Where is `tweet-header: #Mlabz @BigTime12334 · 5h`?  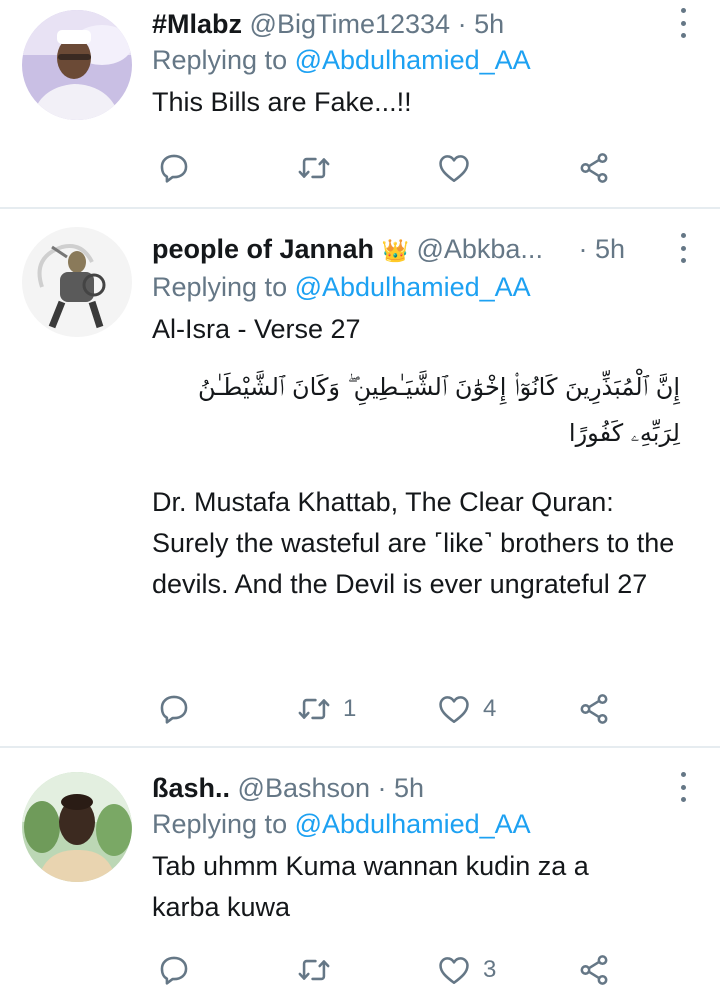
tweet-header: #Mlabz @BigTime12334 · 5h is located at coordinates (416, 24).